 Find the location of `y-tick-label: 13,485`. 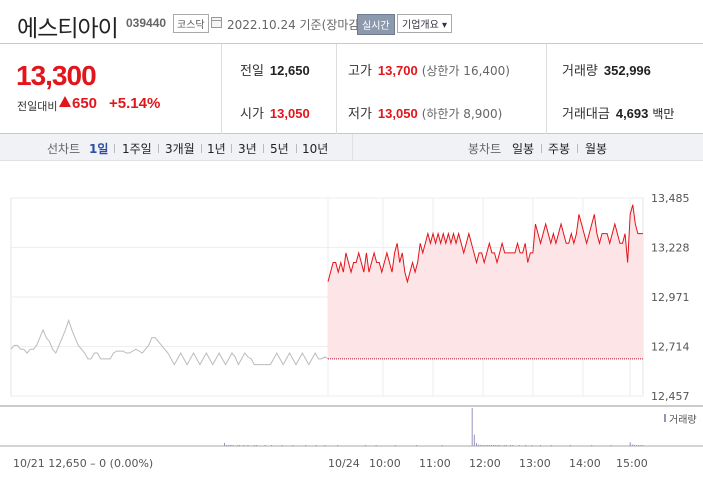

y-tick-label: 13,485 is located at coordinates (670, 198).